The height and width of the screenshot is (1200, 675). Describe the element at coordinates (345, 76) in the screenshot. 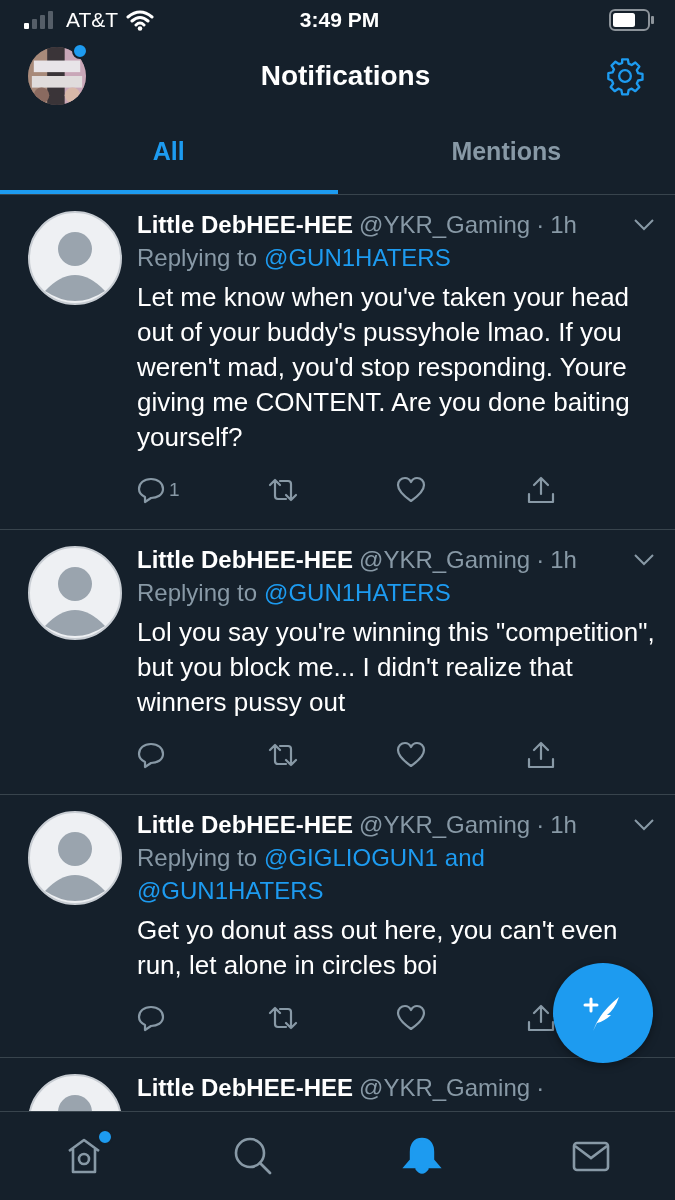

I see `page-title: Notifications` at that location.